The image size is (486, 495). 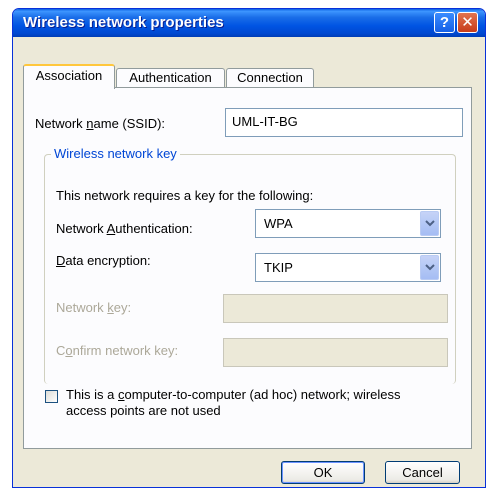 I want to click on network-authentication-label: Network Authentication:, so click(x=124, y=228).